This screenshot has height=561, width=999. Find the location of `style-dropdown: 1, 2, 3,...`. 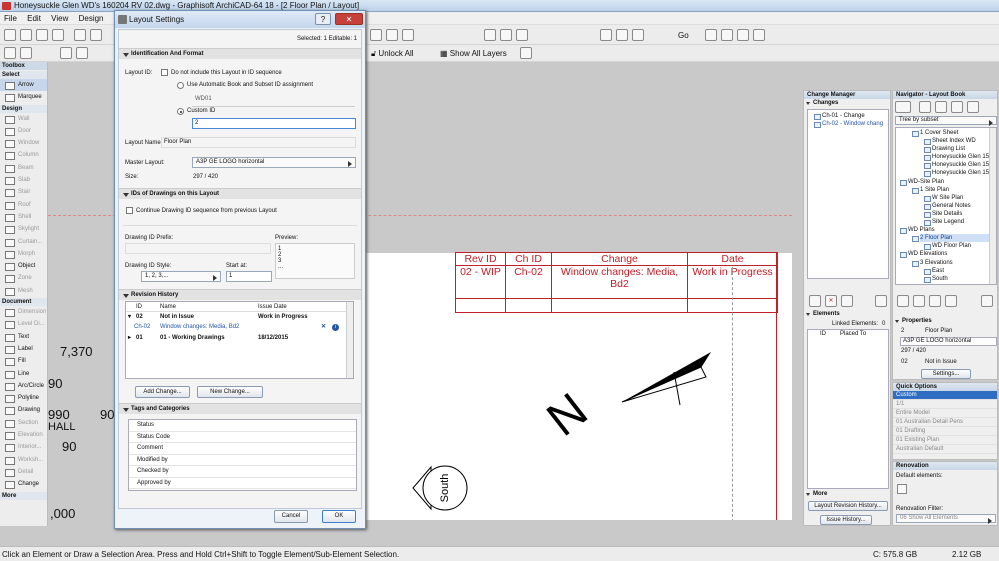

style-dropdown: 1, 2, 3,... is located at coordinates (181, 276).